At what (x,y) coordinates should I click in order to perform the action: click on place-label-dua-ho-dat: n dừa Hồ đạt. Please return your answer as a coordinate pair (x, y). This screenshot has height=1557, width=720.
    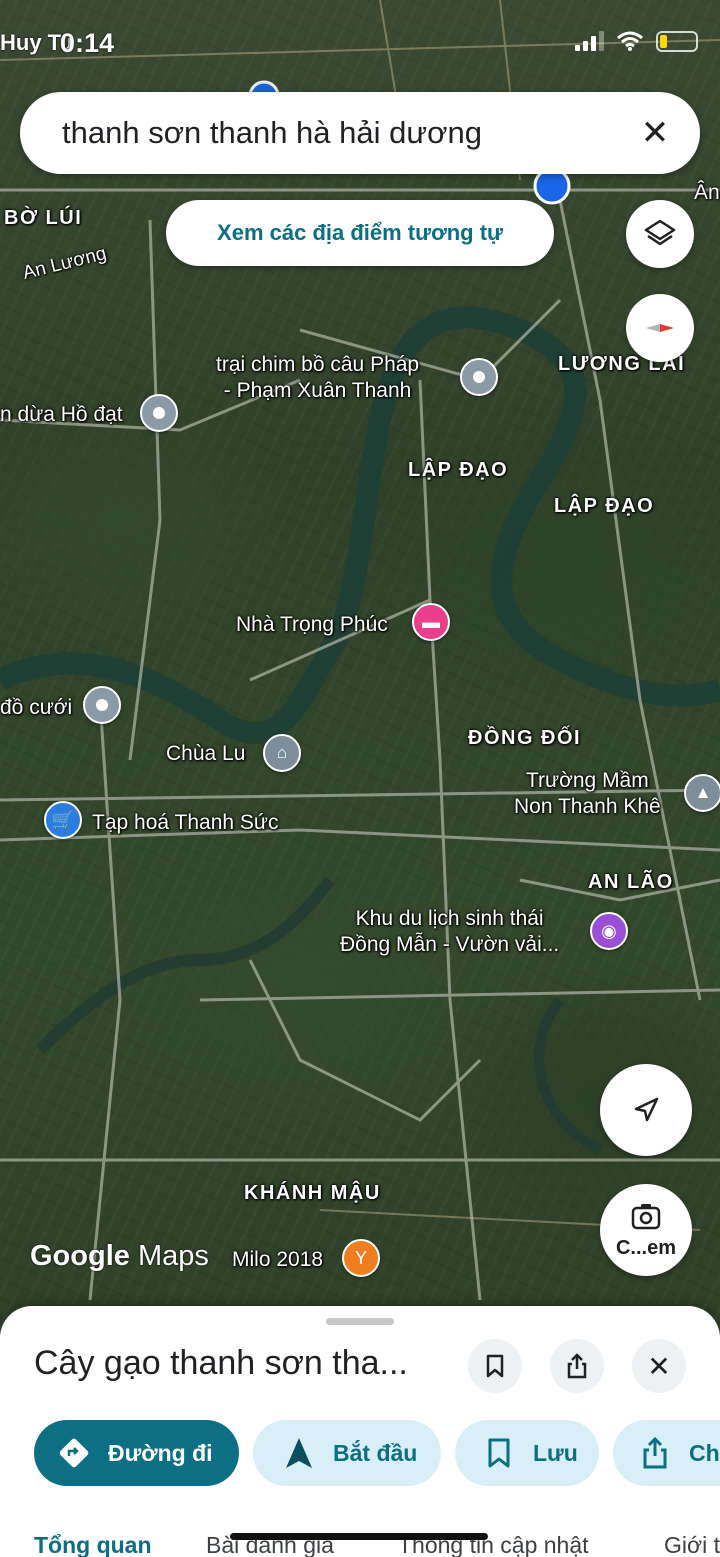
    Looking at the image, I should click on (61, 415).